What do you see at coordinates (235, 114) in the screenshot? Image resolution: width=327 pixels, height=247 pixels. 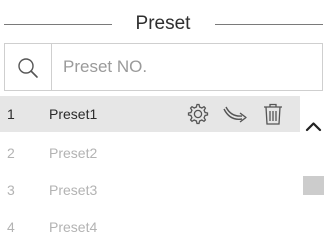 I see `call-preset-icon` at bounding box center [235, 114].